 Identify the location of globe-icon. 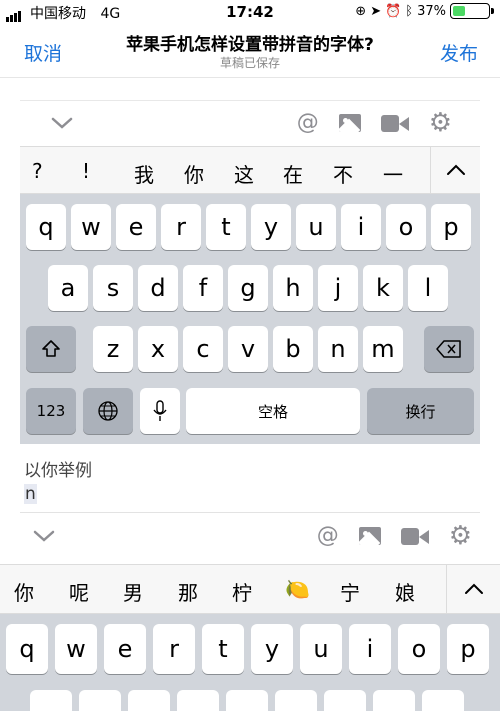
(108, 411).